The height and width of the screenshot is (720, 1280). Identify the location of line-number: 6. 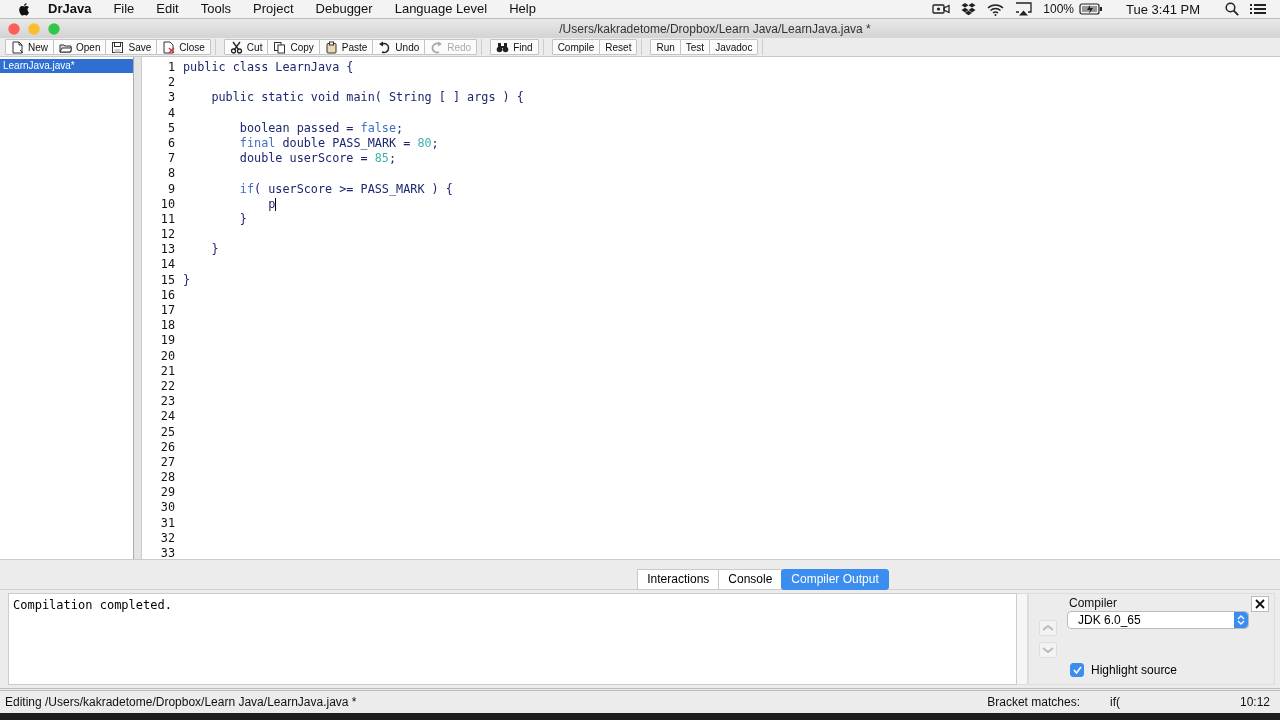
(171, 143).